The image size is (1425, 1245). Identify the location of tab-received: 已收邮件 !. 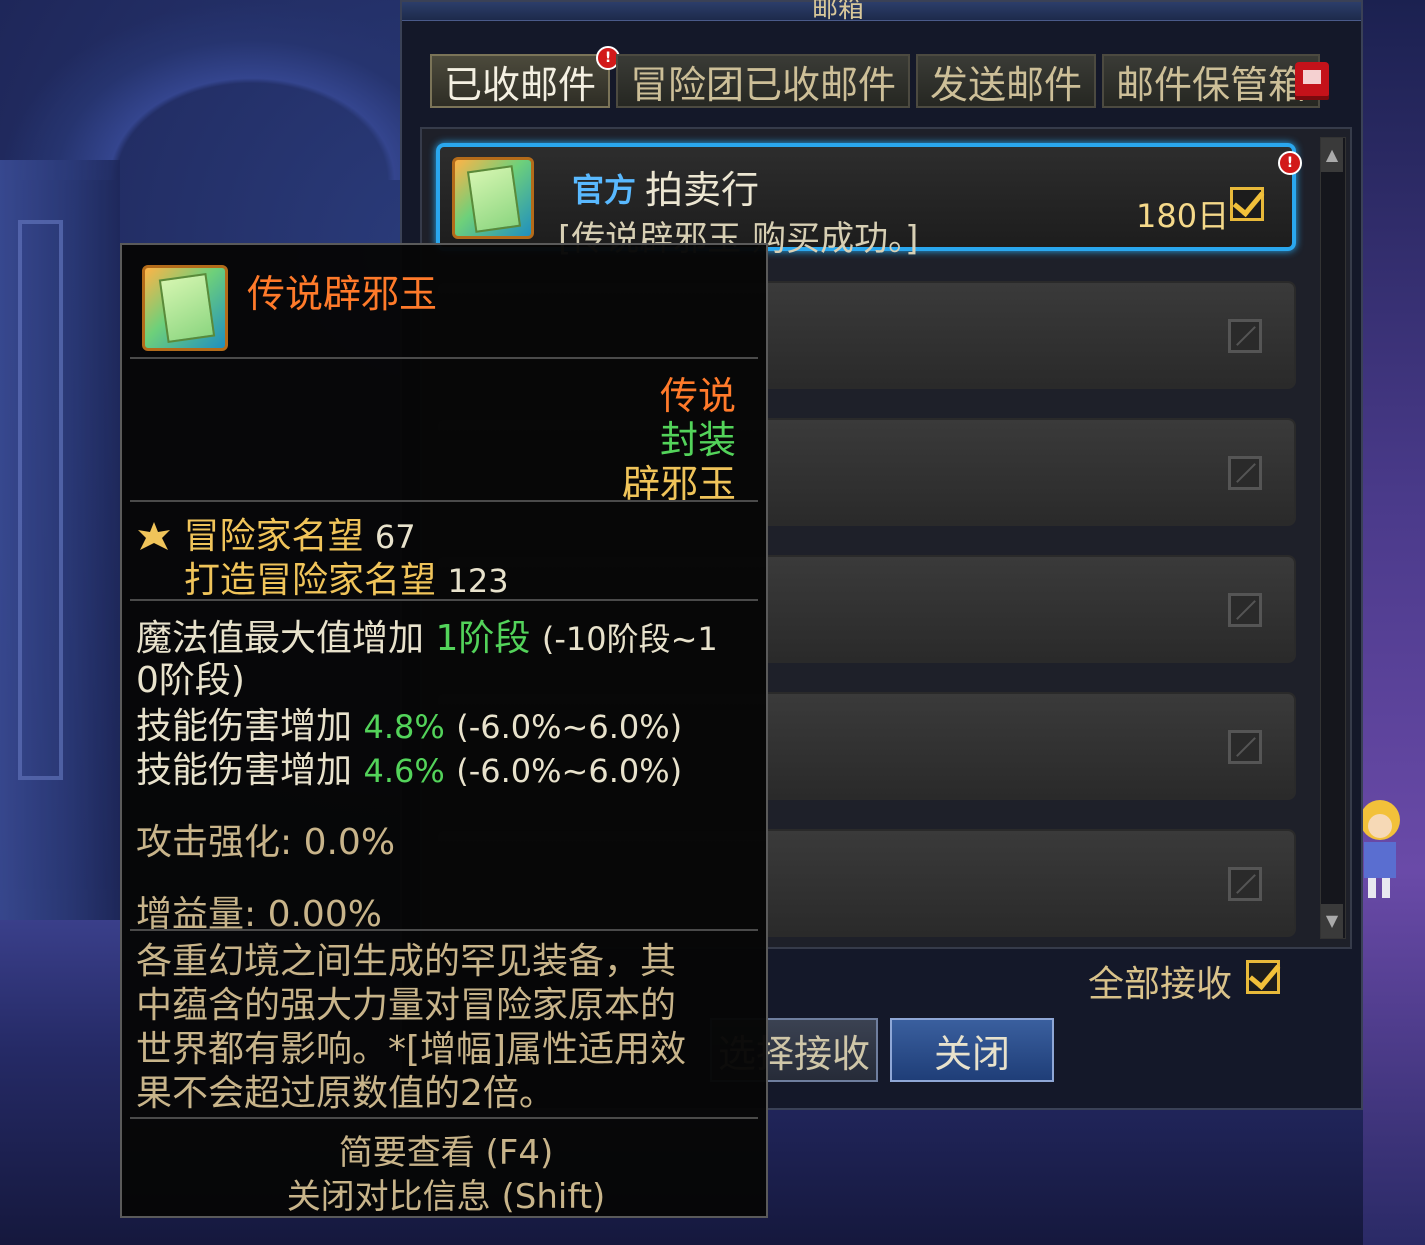
(525, 77).